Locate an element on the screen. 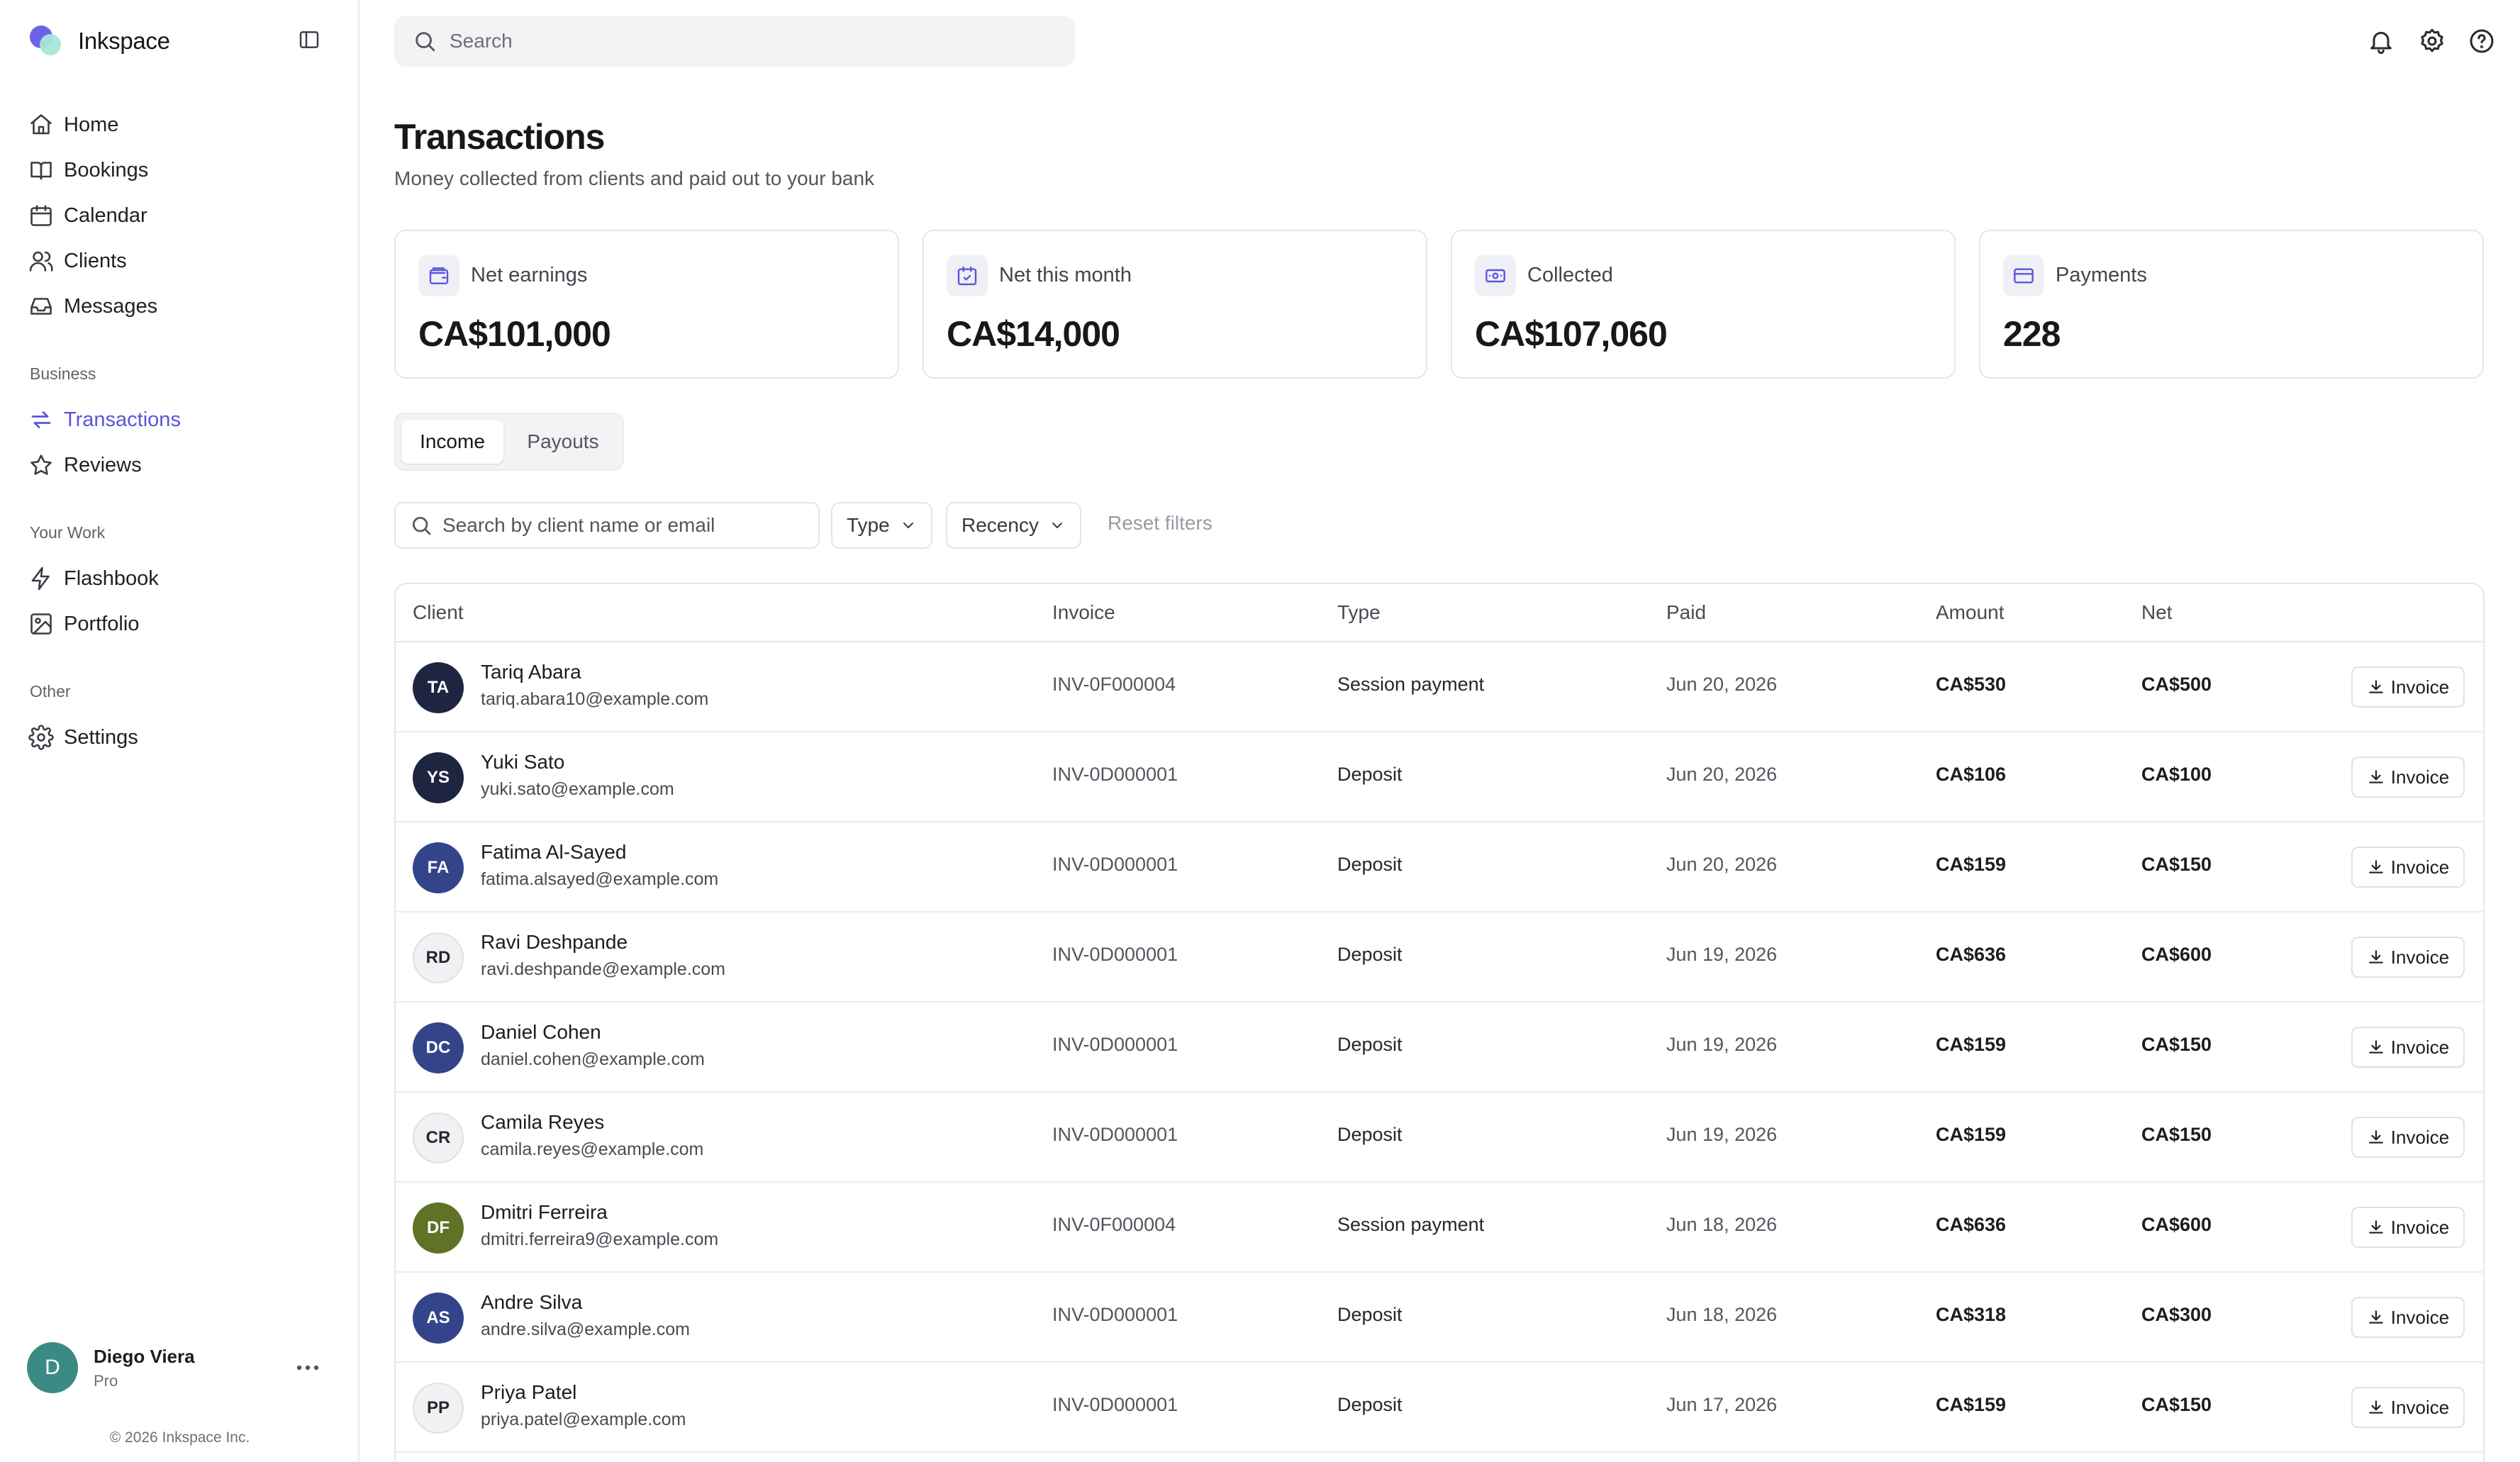  amount: CA$159 is located at coordinates (1972, 1404).